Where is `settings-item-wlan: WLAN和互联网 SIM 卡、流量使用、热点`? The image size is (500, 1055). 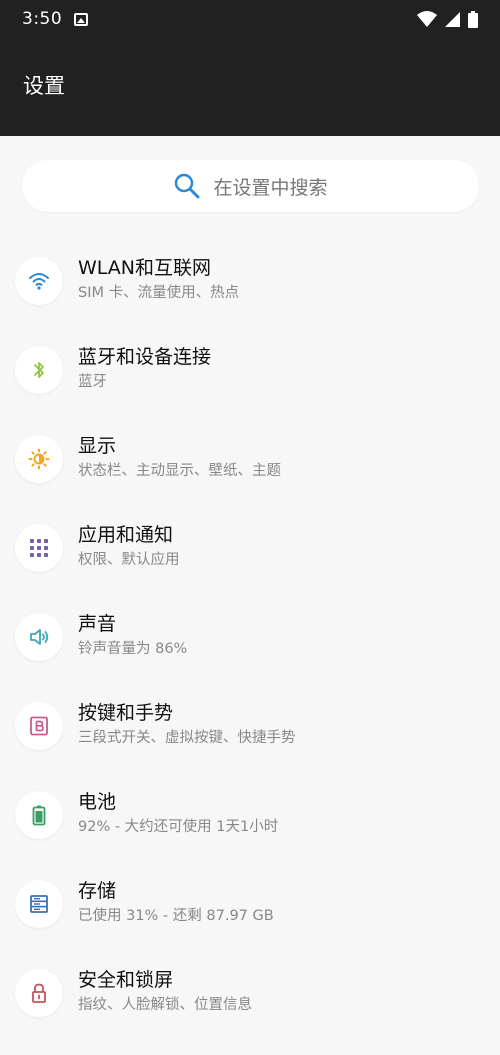 settings-item-wlan: WLAN和互联网 SIM 卡、流量使用、热点 is located at coordinates (250, 280).